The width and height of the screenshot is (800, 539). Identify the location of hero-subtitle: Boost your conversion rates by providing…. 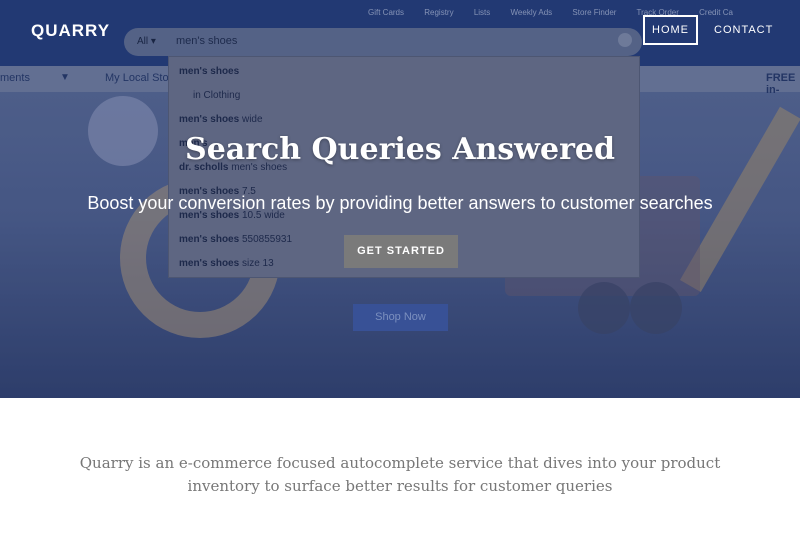
(400, 203).